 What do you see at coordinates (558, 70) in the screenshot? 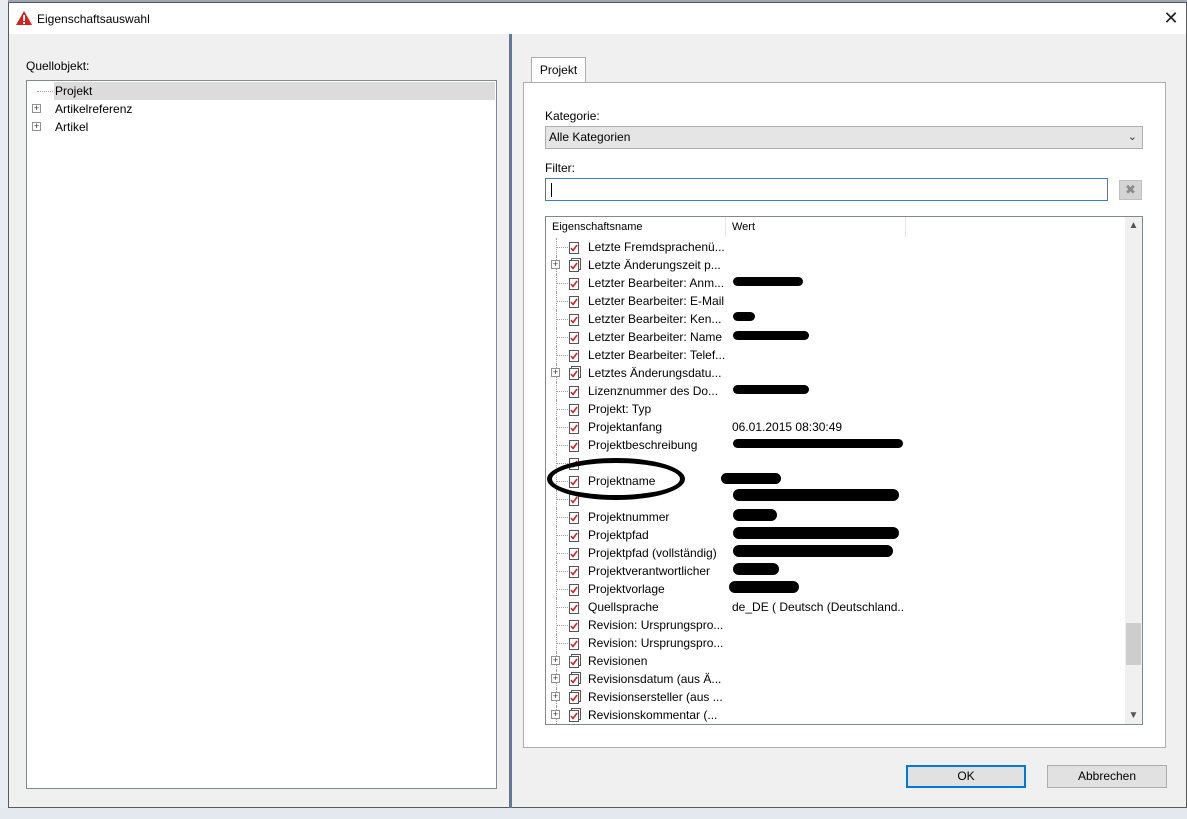
I see `tab-projekt: Projekt` at bounding box center [558, 70].